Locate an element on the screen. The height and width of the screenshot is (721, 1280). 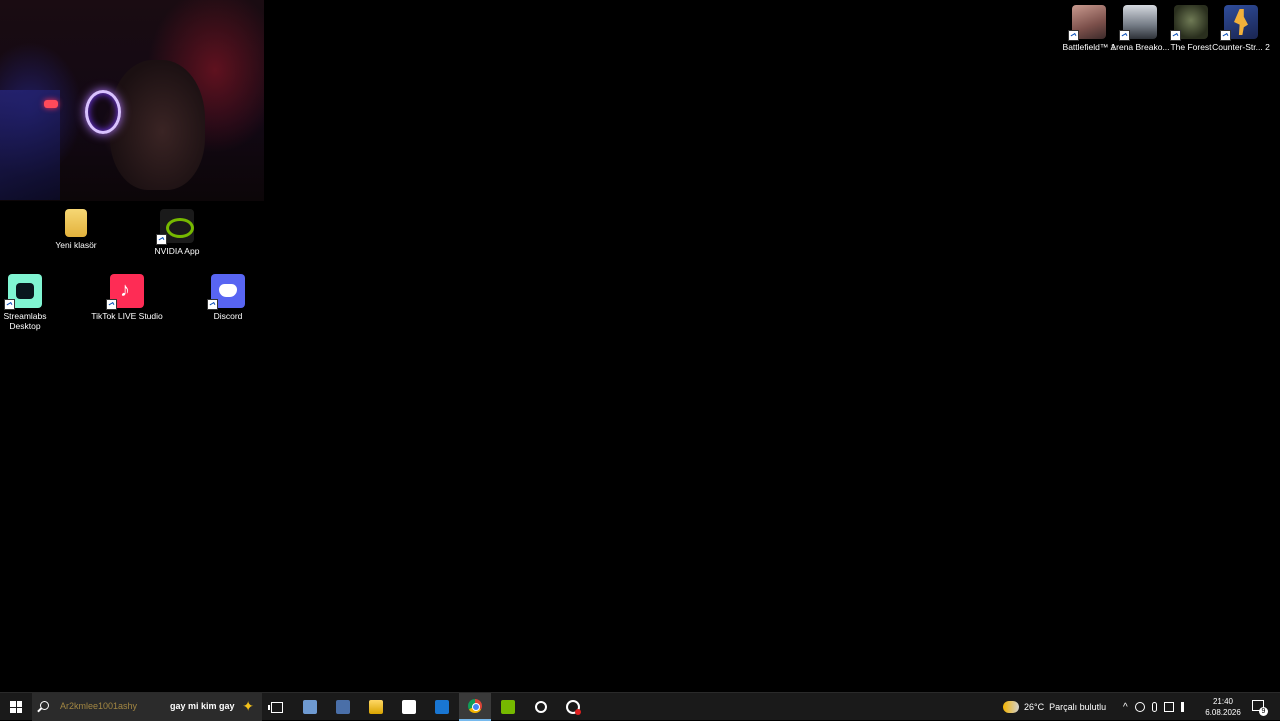
obs-icon is located at coordinates (573, 707).